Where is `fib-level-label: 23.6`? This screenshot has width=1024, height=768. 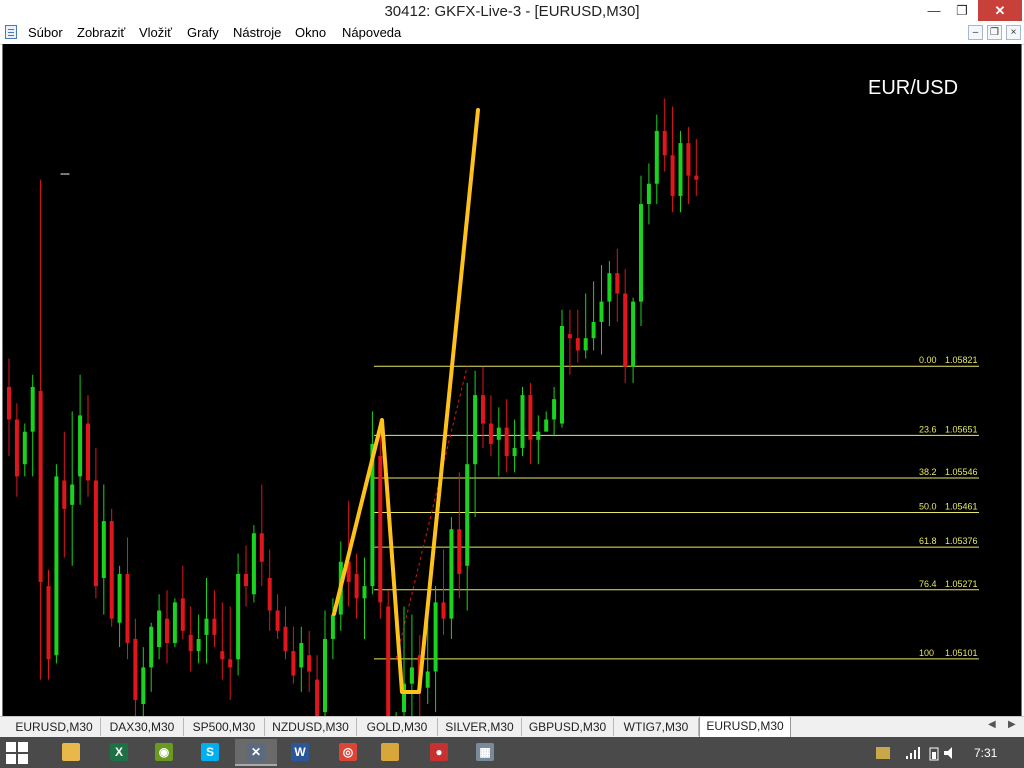 fib-level-label: 23.6 is located at coordinates (928, 429).